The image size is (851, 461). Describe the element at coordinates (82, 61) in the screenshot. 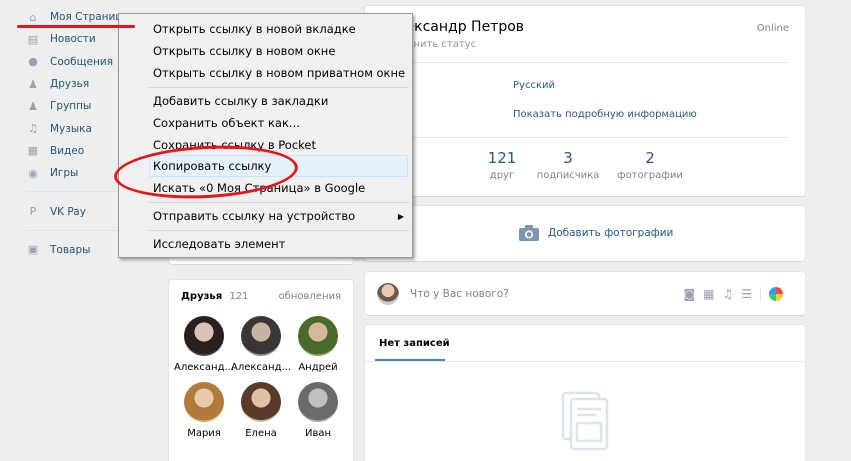

I see `sidebar-item-label: Сообщения` at that location.